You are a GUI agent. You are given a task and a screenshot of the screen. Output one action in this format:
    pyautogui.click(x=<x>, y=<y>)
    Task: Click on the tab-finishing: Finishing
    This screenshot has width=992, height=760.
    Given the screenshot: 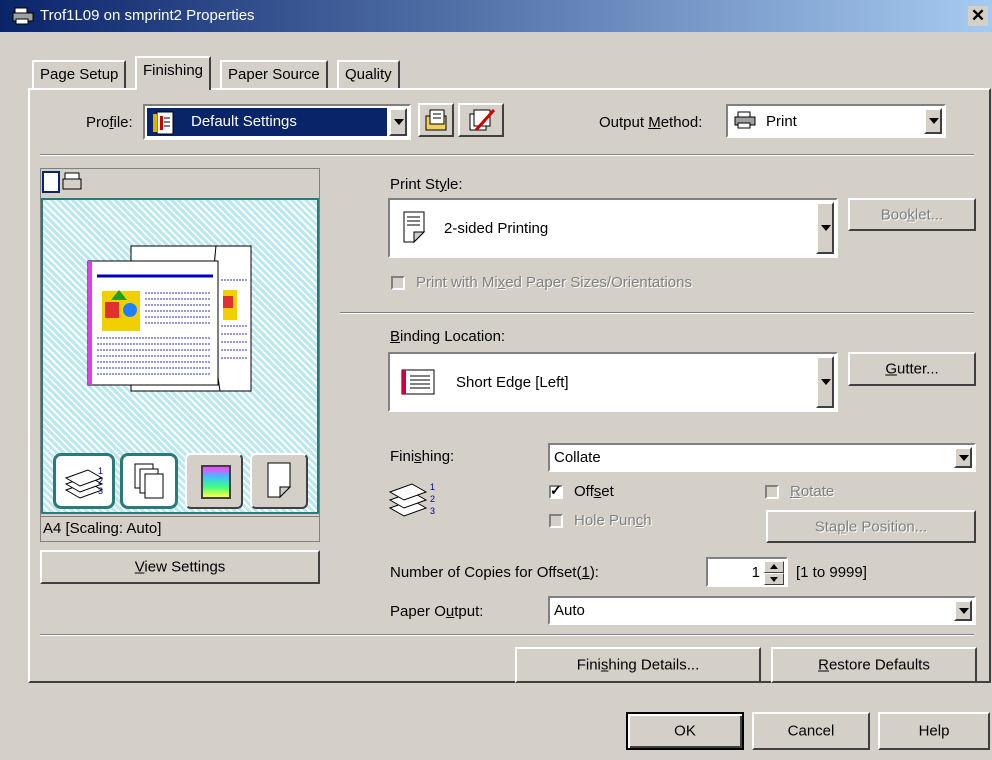 What is the action you would take?
    pyautogui.click(x=173, y=73)
    